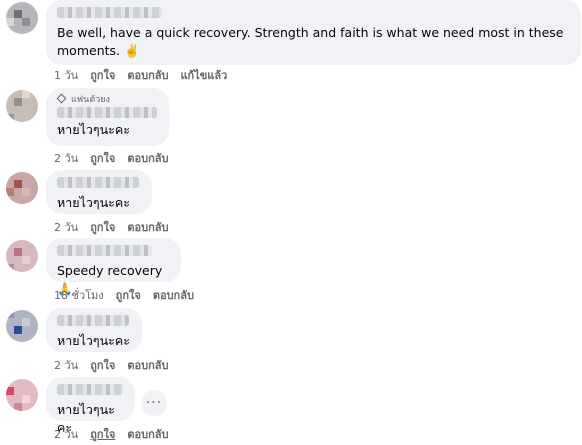 The width and height of the screenshot is (582, 445). Describe the element at coordinates (66, 75) in the screenshot. I see `comment-time: 1 วัน` at that location.